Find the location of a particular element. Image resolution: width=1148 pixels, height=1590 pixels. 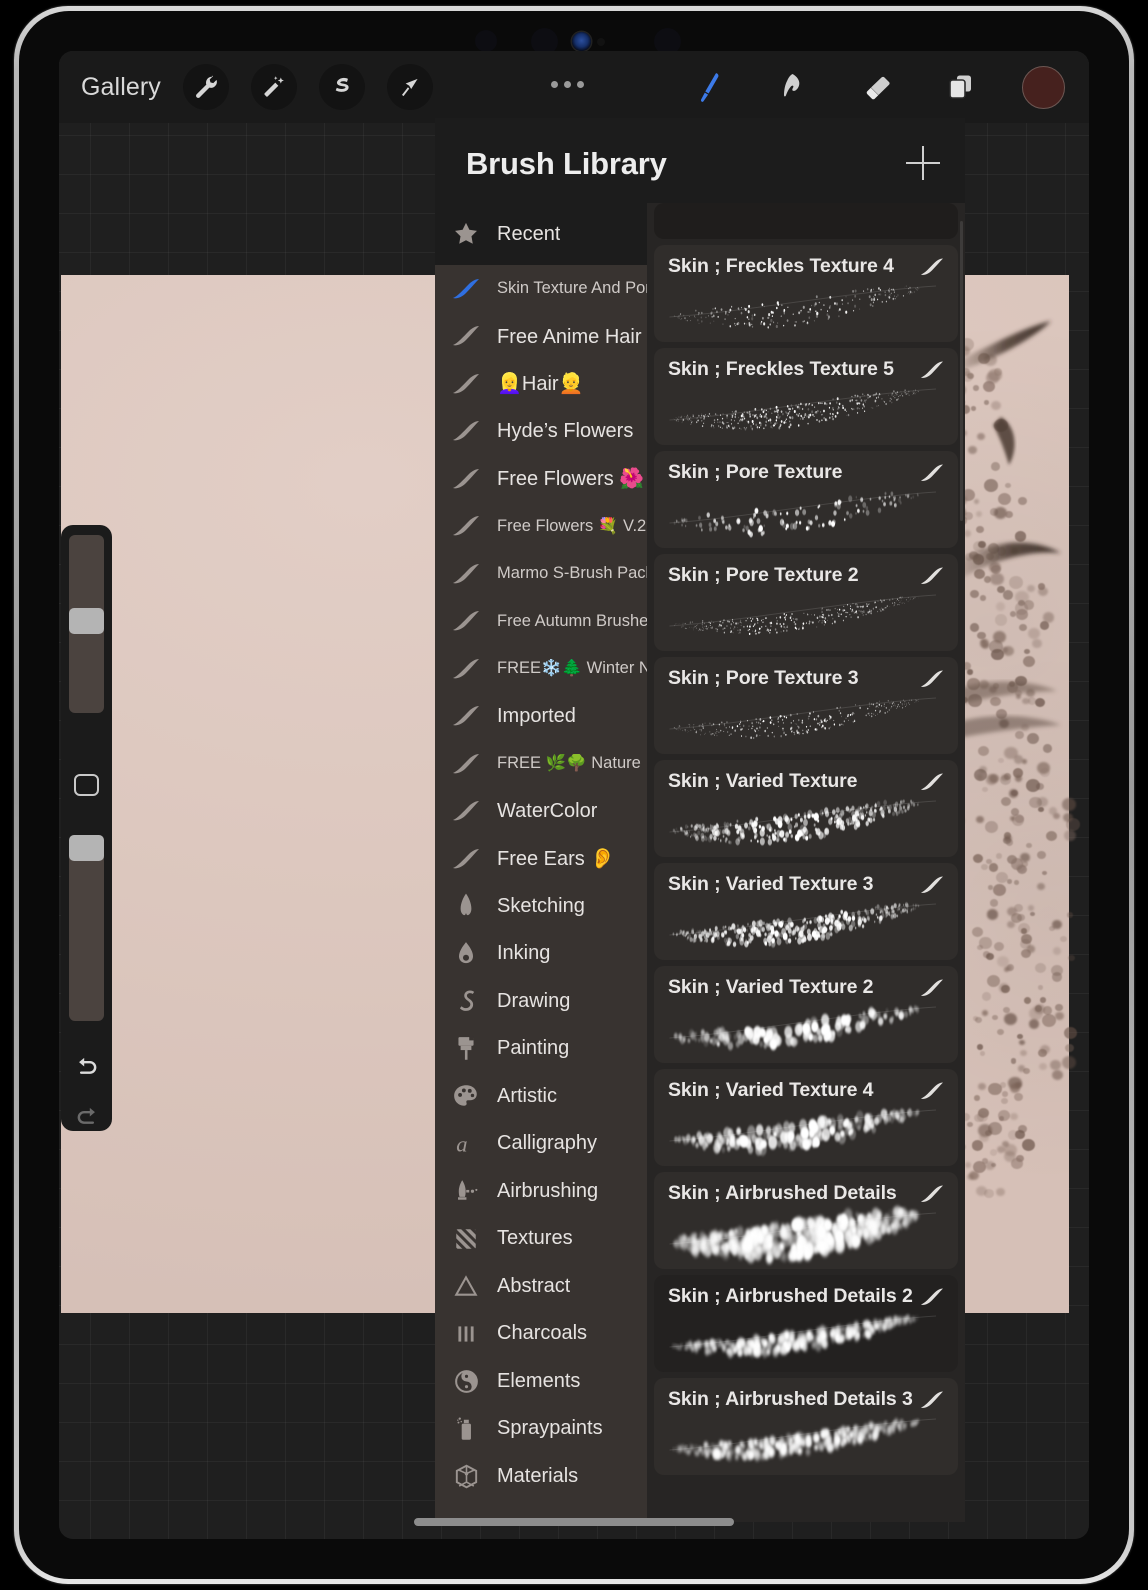

sidebar-item-free-flowers-v-2: Free Flowers 💐 V.2 is located at coordinates (541, 527).